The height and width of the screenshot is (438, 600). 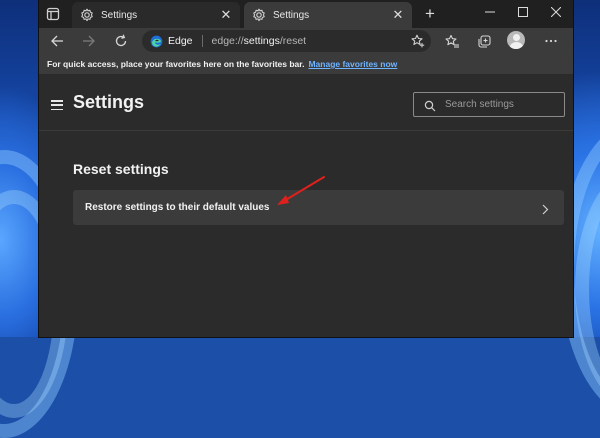 What do you see at coordinates (202, 41) in the screenshot?
I see `address-divider` at bounding box center [202, 41].